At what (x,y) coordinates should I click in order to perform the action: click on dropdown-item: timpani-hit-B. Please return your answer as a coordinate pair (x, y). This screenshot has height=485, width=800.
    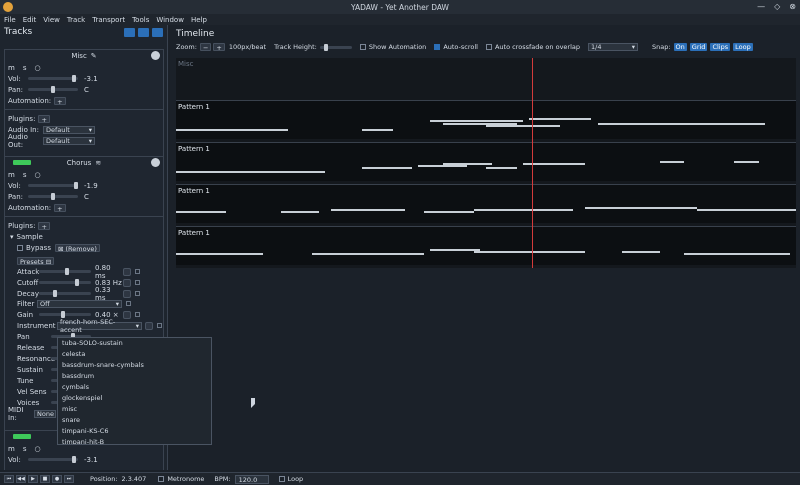
    Looking at the image, I should click on (134, 440).